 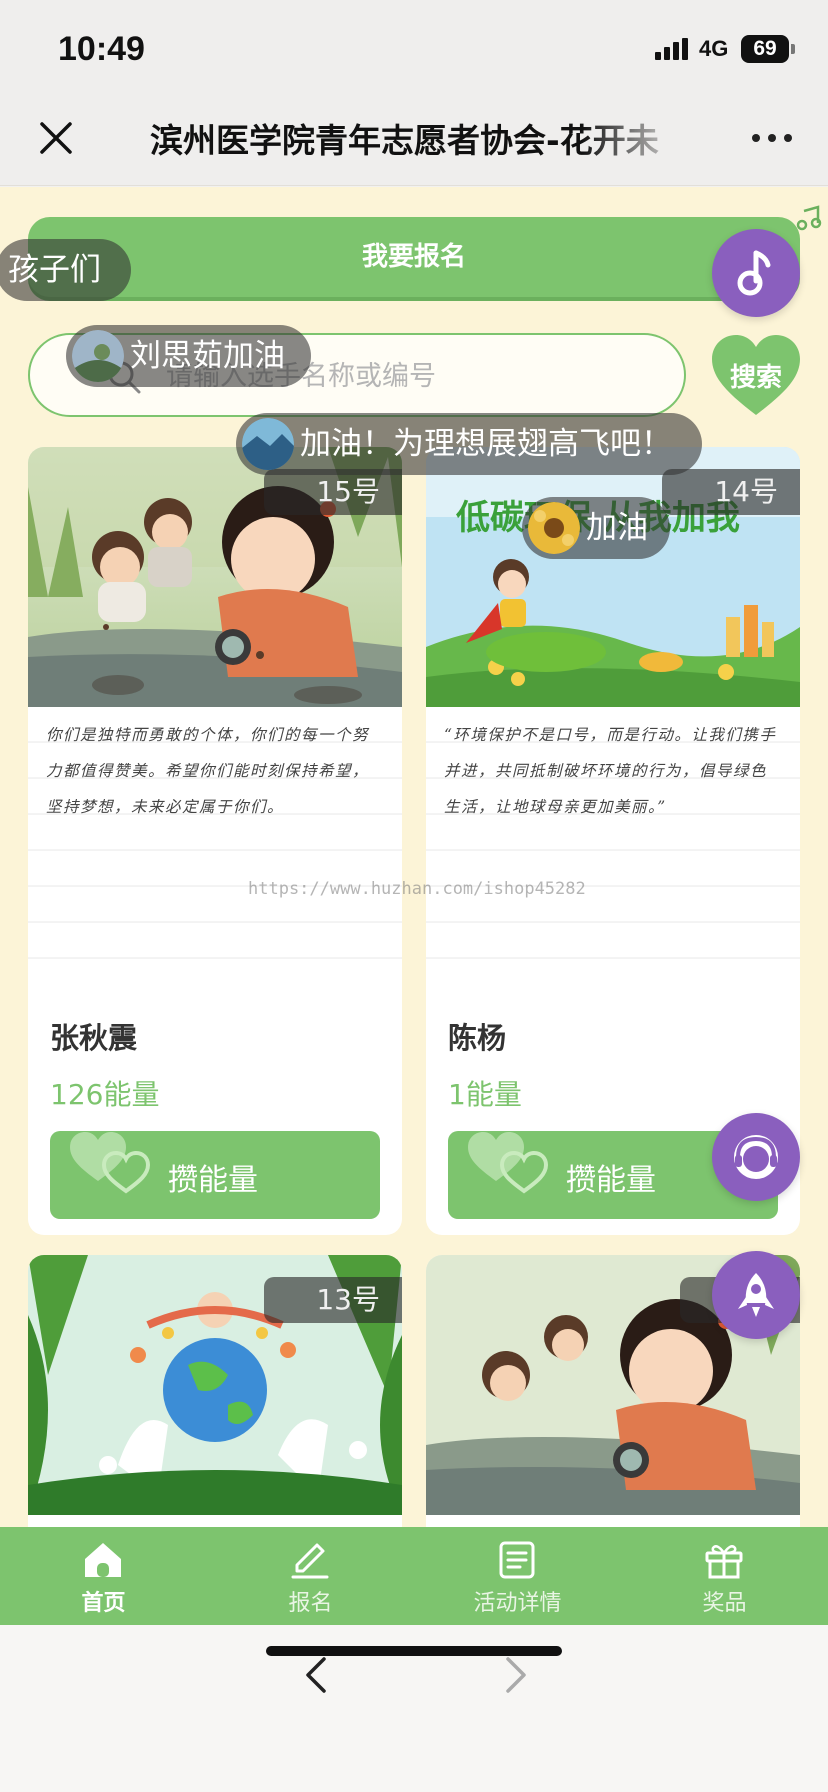 I want to click on signal-icon, so click(x=672, y=49).